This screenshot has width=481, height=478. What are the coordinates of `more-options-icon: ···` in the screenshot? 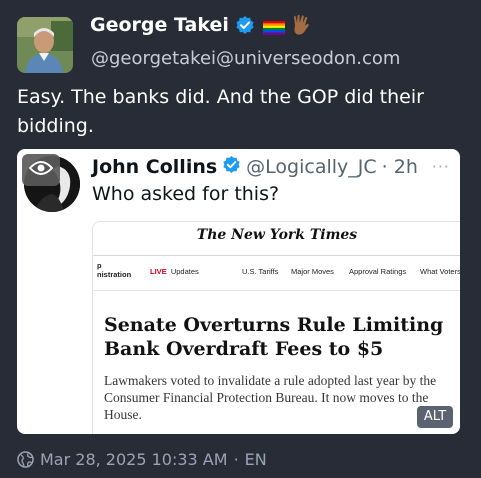 It's located at (440, 166).